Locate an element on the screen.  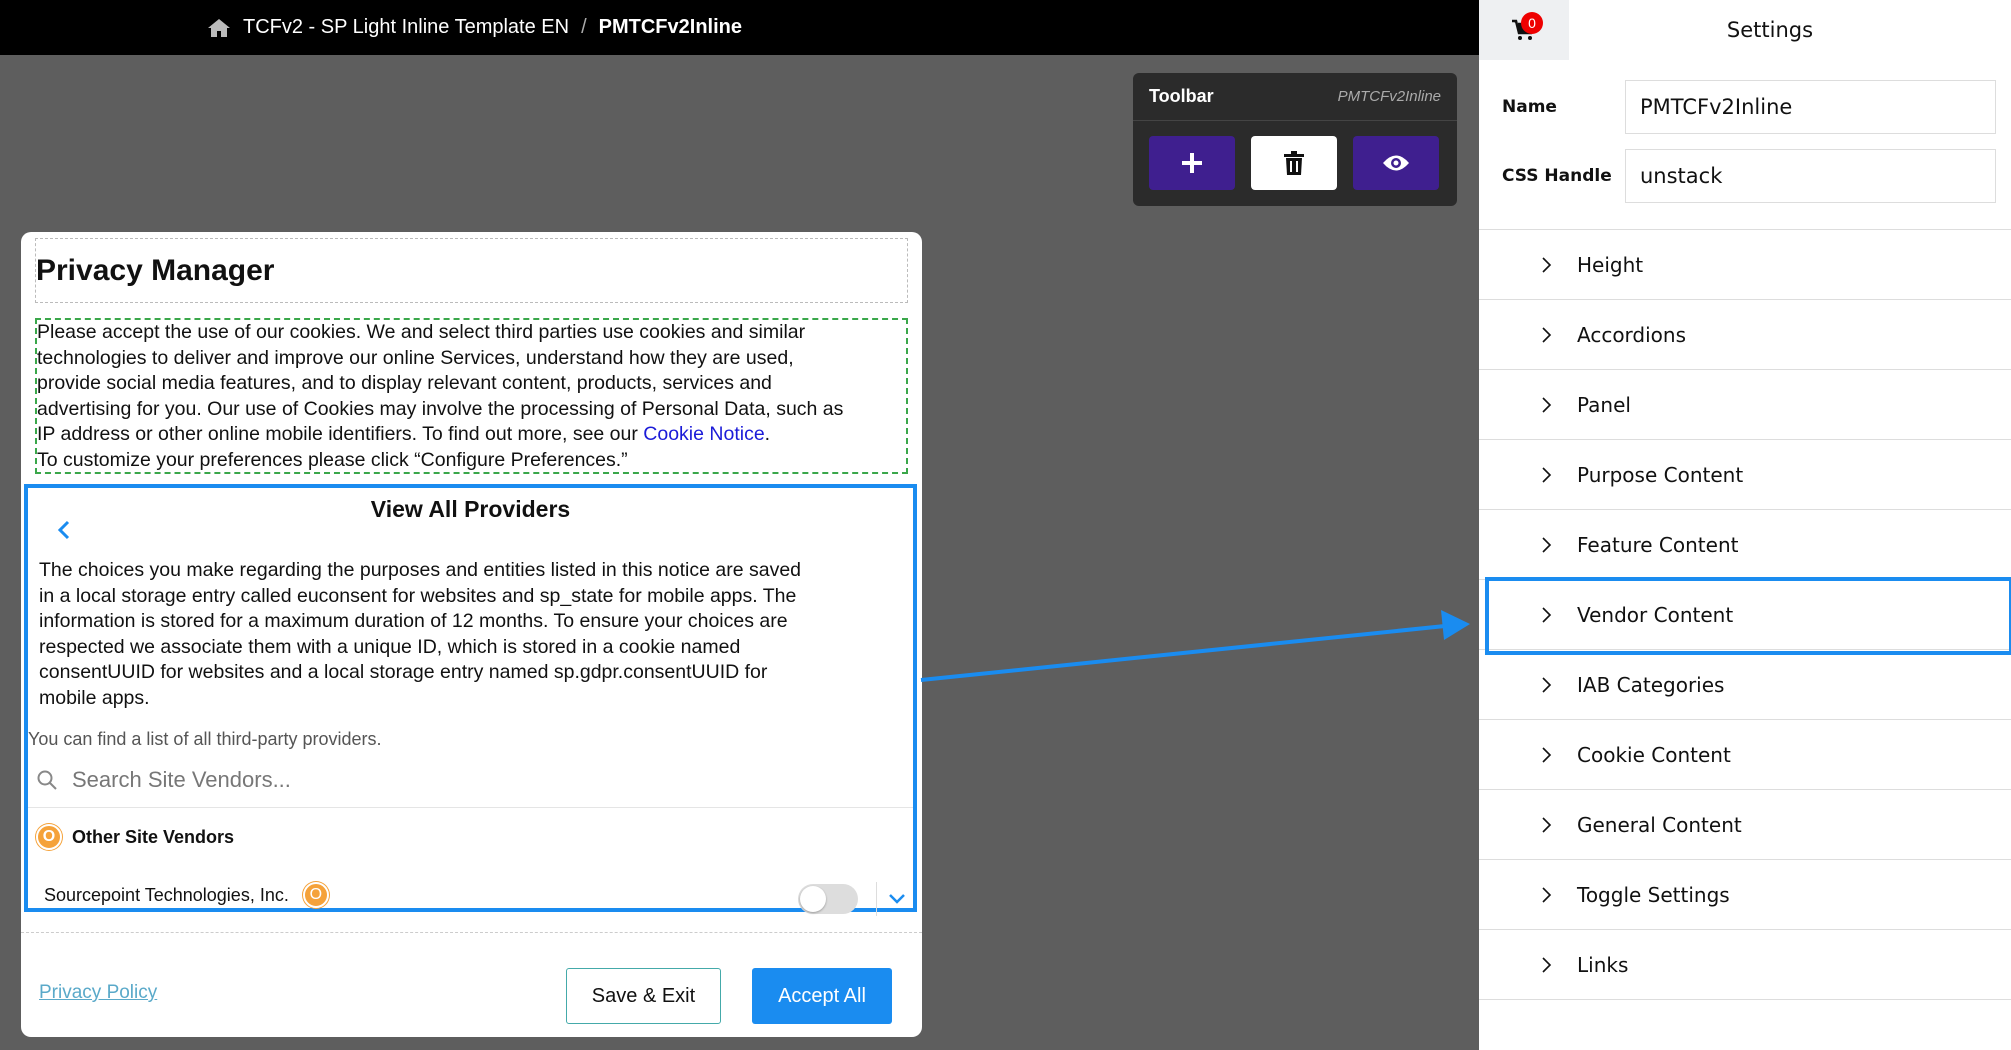
divider is located at coordinates (876, 899).